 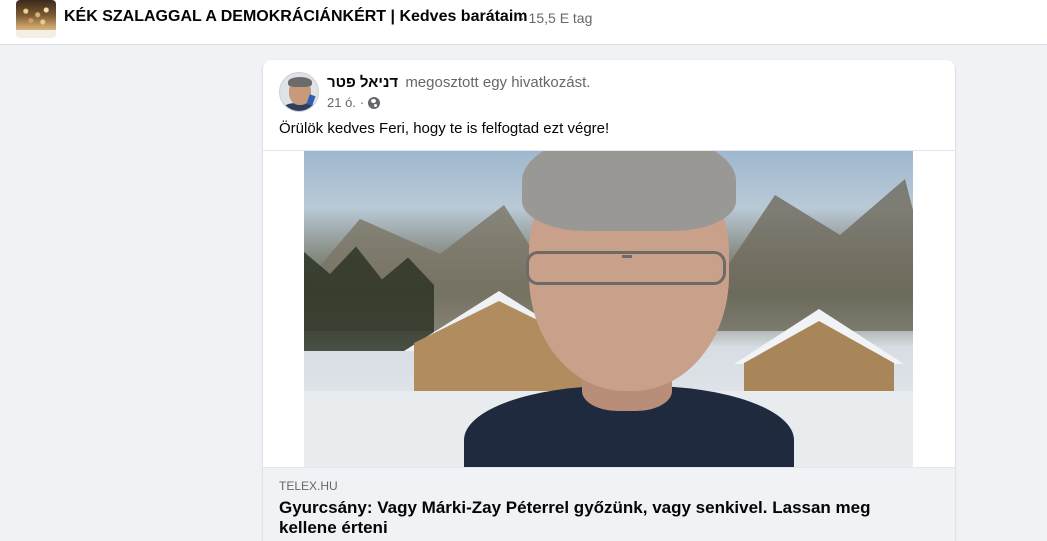 I want to click on post-action-text: megosztott egy hivatkozást., so click(x=498, y=82).